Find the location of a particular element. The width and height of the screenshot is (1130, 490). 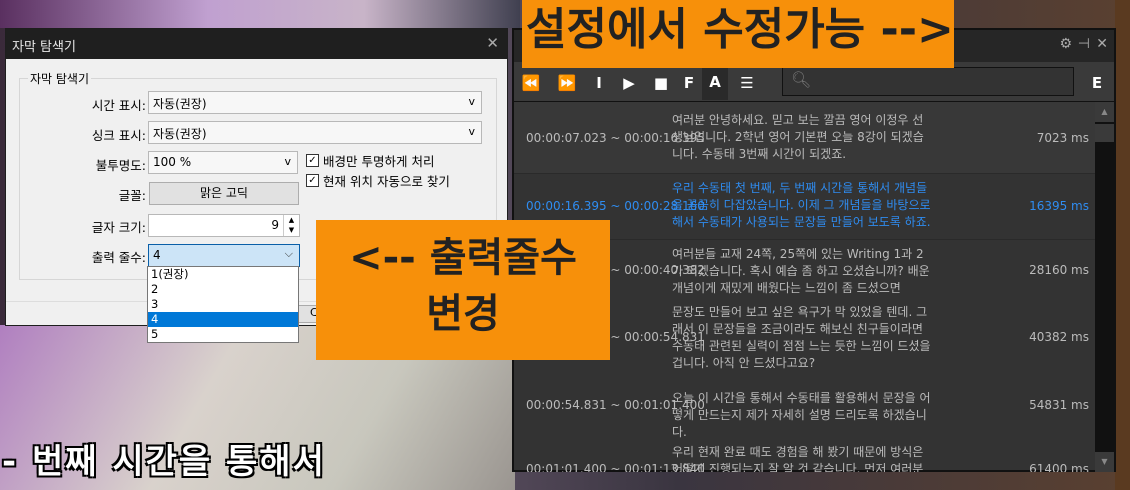

lines-label: 출력 줄수: is located at coordinates (118, 257).